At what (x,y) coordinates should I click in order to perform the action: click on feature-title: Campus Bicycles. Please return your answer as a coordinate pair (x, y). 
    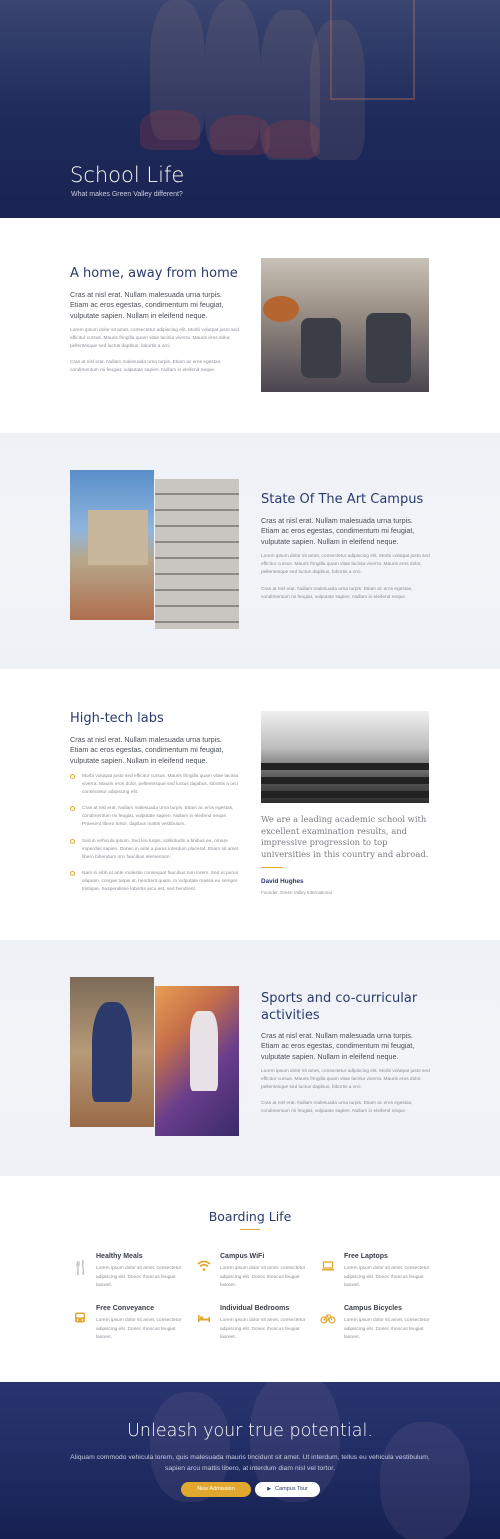
    Looking at the image, I should click on (373, 1308).